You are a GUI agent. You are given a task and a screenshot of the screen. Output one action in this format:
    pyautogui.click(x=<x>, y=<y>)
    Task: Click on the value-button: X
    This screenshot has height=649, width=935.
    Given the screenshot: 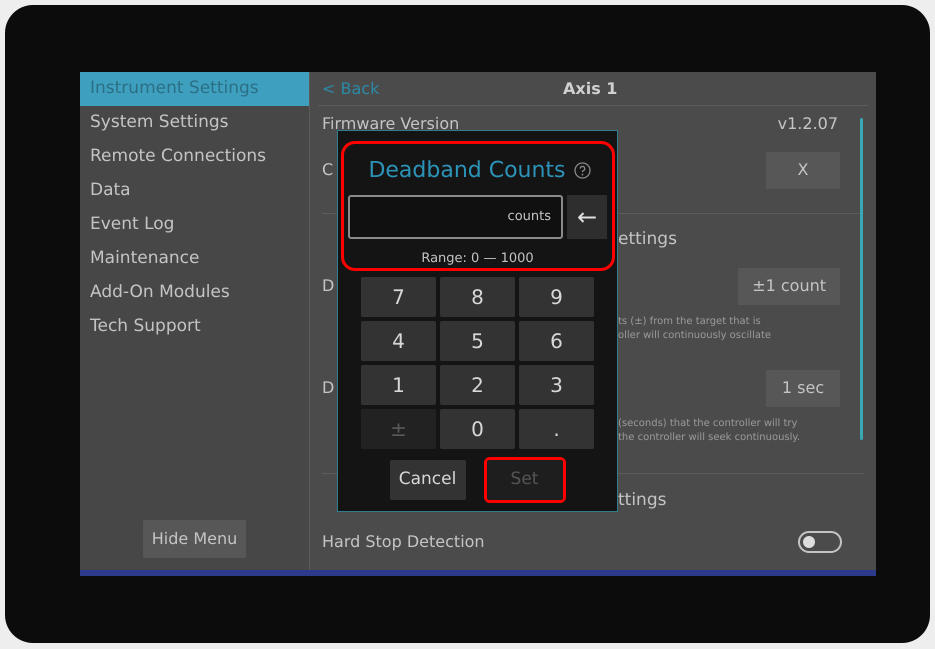 What is the action you would take?
    pyautogui.click(x=803, y=170)
    